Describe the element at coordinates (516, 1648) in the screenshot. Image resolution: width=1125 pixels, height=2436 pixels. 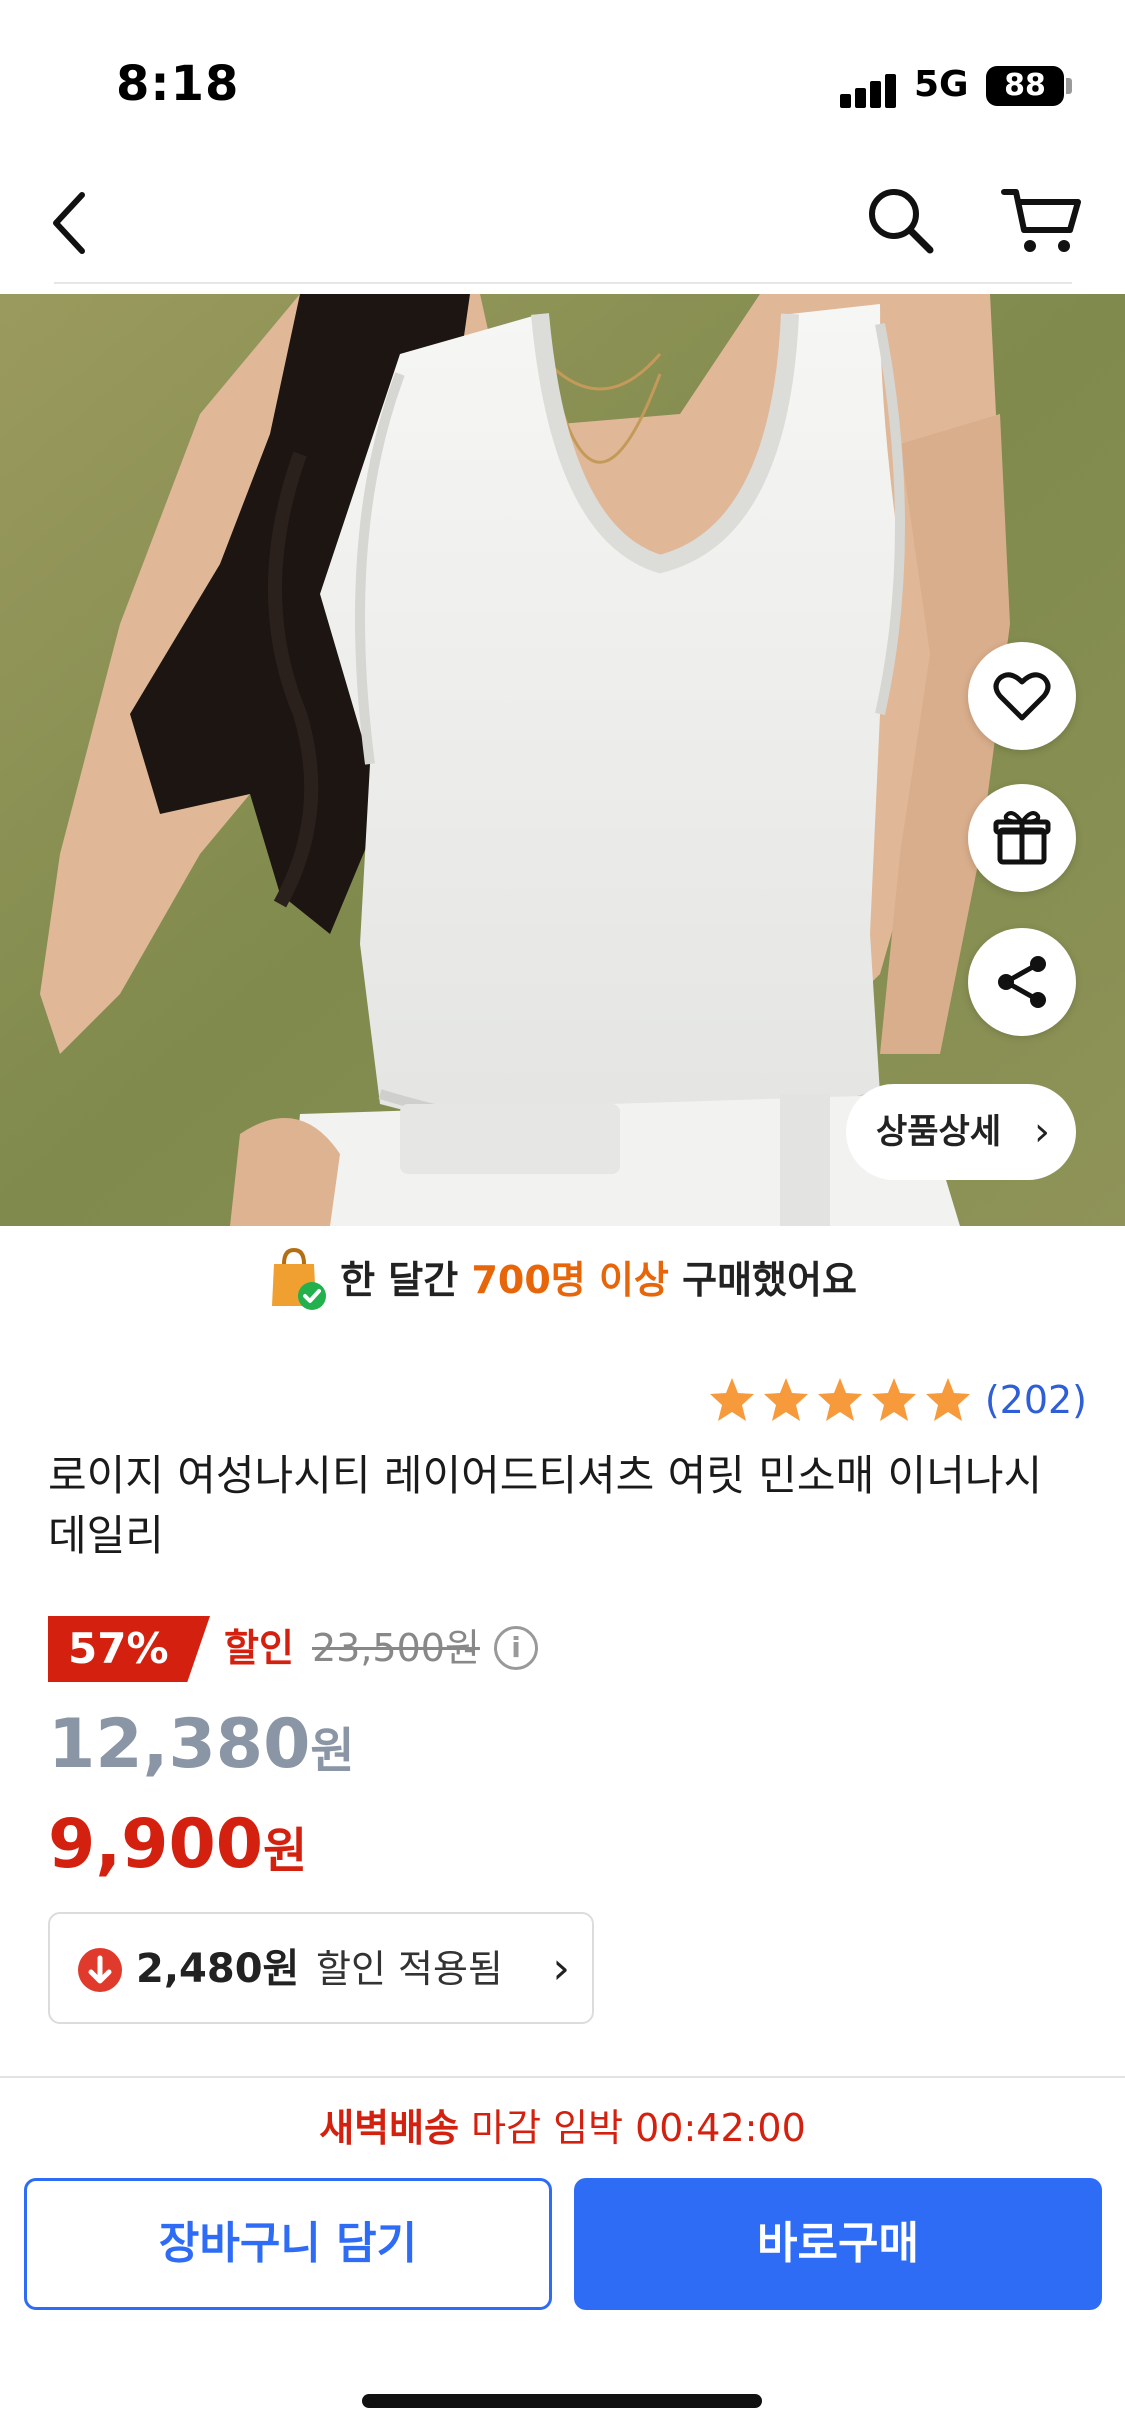
I see `info-icon: i` at that location.